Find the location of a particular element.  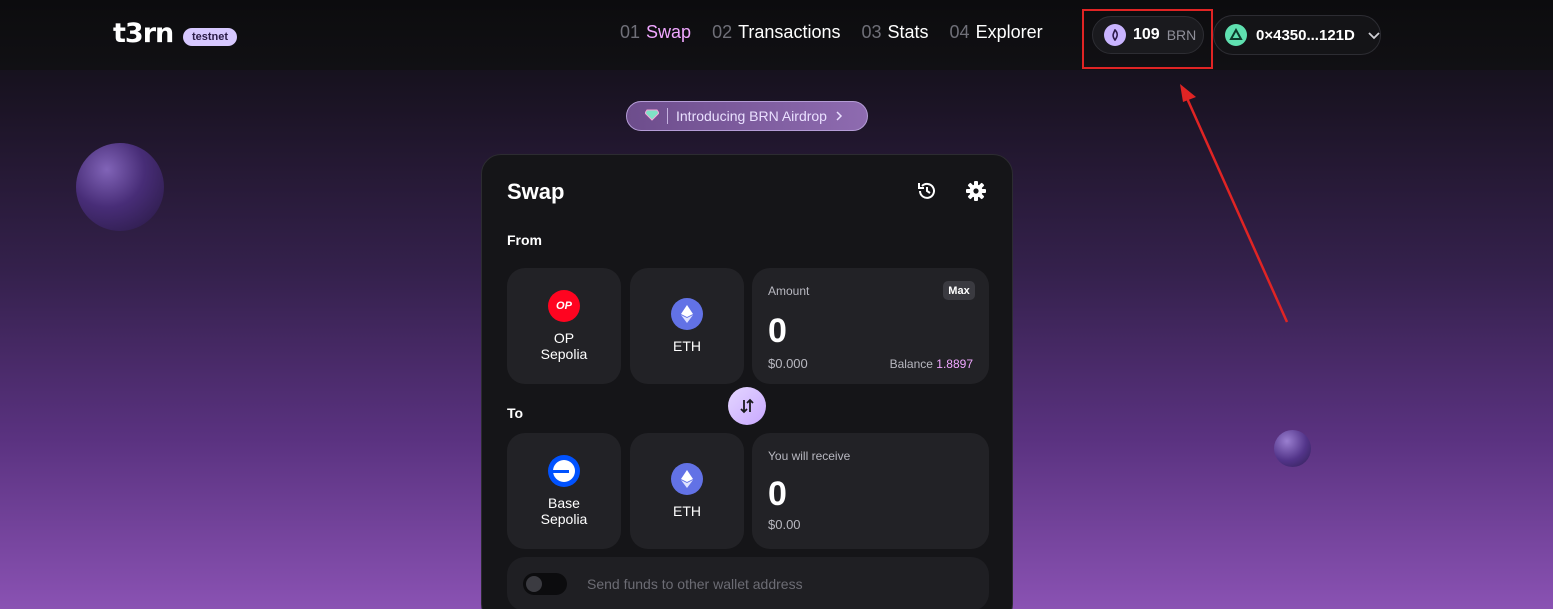

send-other-address-toggle is located at coordinates (545, 584).